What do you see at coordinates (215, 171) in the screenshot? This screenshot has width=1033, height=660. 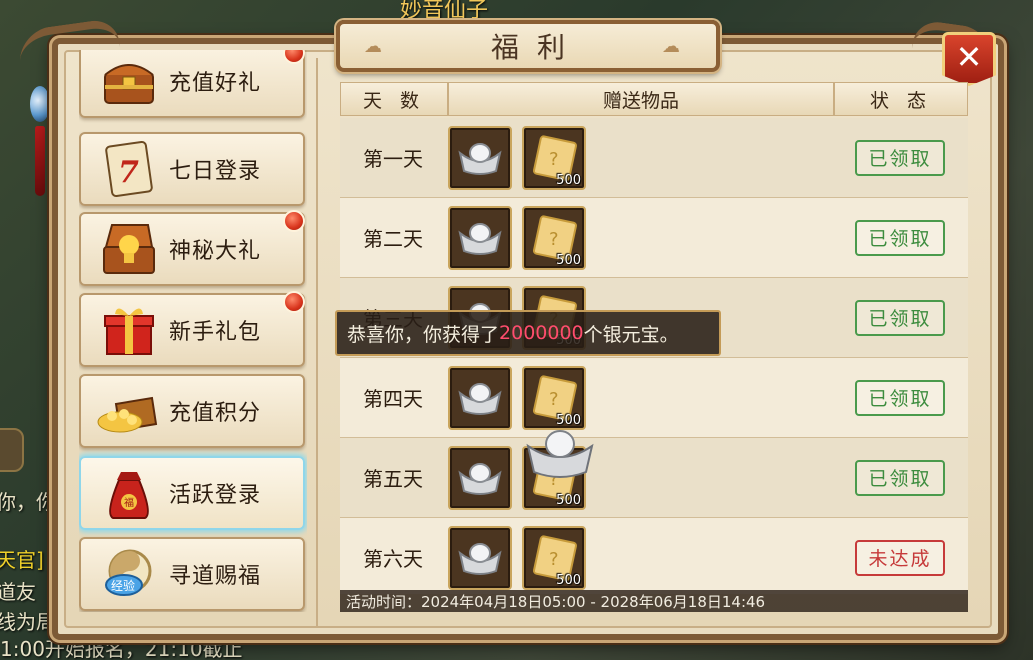 I see `sidebar-item-label: 七日登录` at bounding box center [215, 171].